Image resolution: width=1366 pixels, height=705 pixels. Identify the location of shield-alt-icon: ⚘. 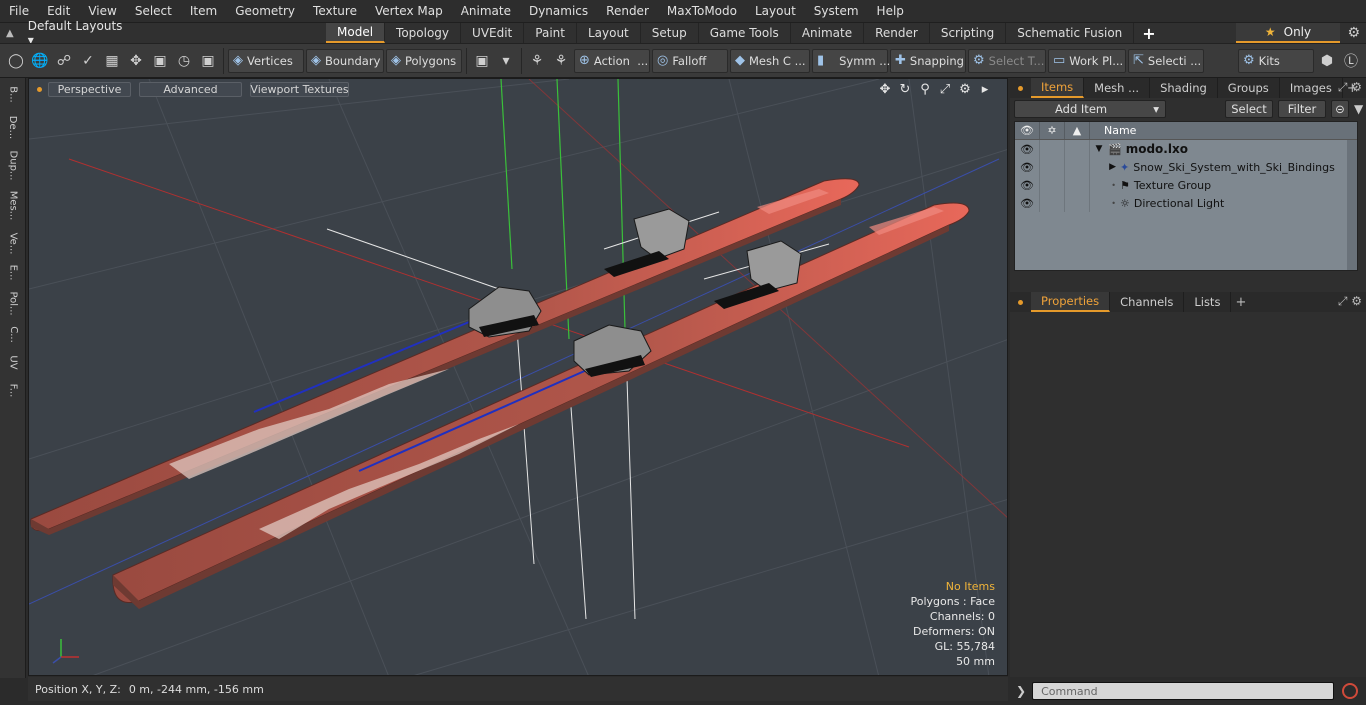
(561, 61).